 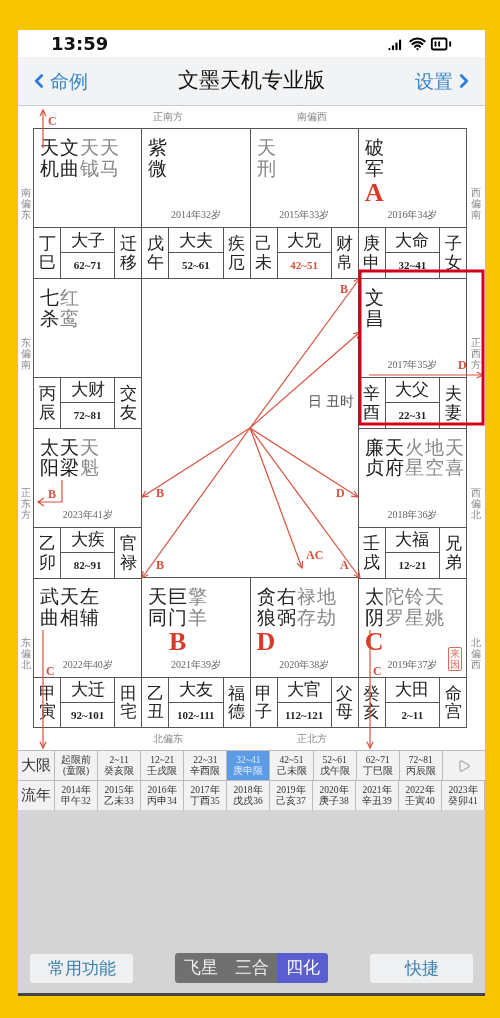 What do you see at coordinates (88, 241) in the screenshot?
I see `decade-palace: 大子` at bounding box center [88, 241].